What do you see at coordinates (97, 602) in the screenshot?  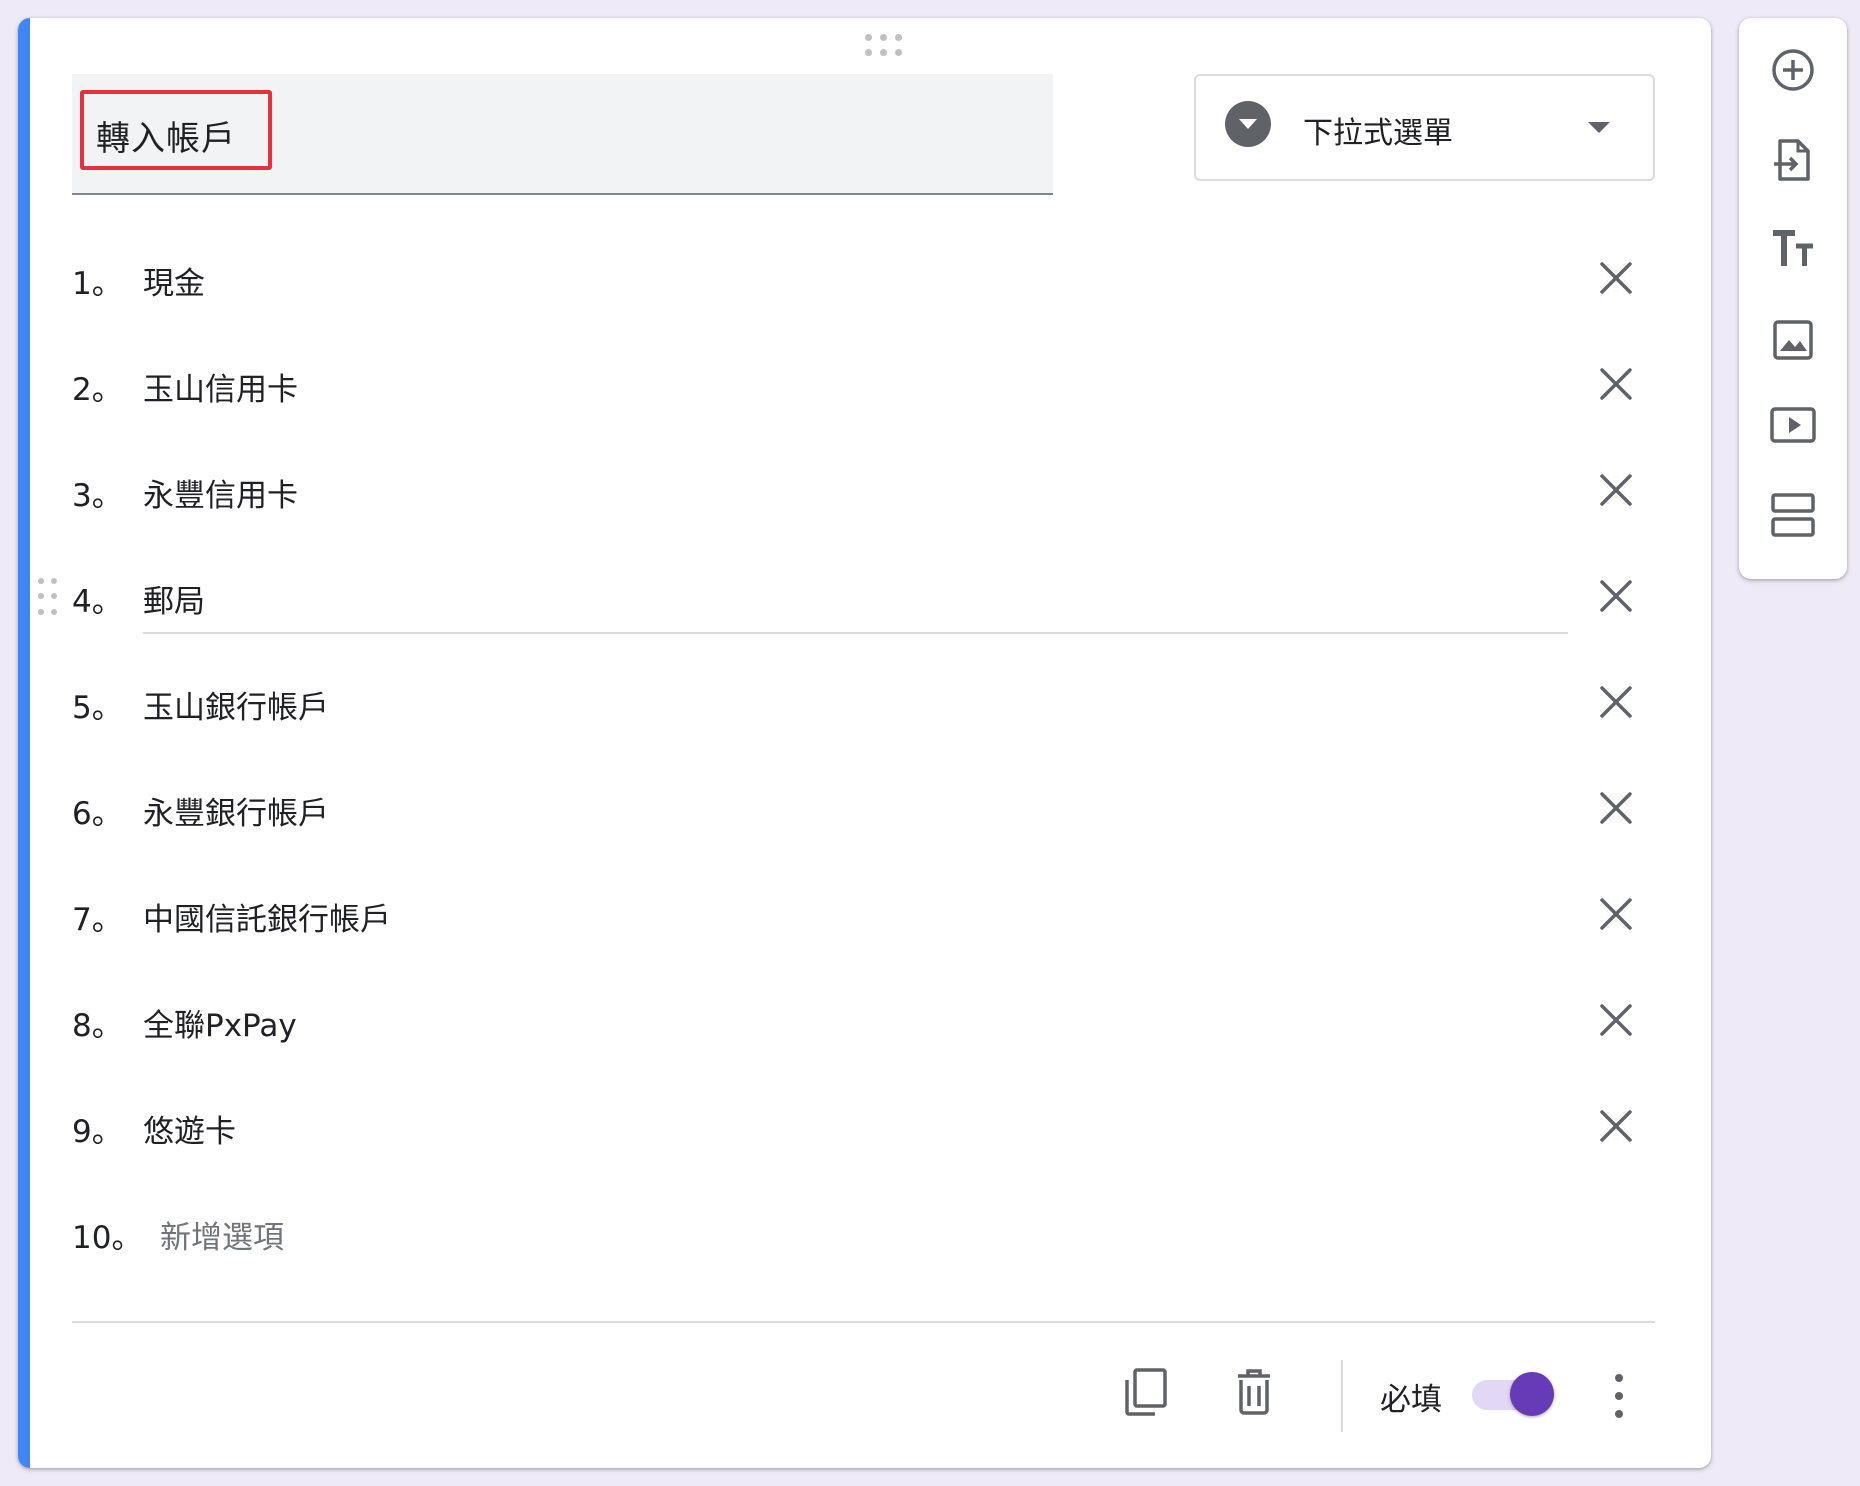 I see `option-number: 4。` at bounding box center [97, 602].